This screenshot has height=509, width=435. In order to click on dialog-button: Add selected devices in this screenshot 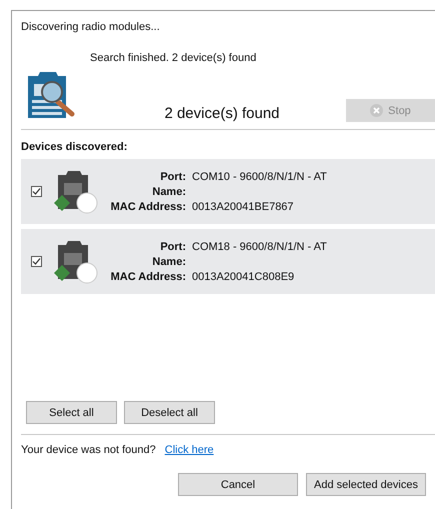, I will do `click(366, 484)`.